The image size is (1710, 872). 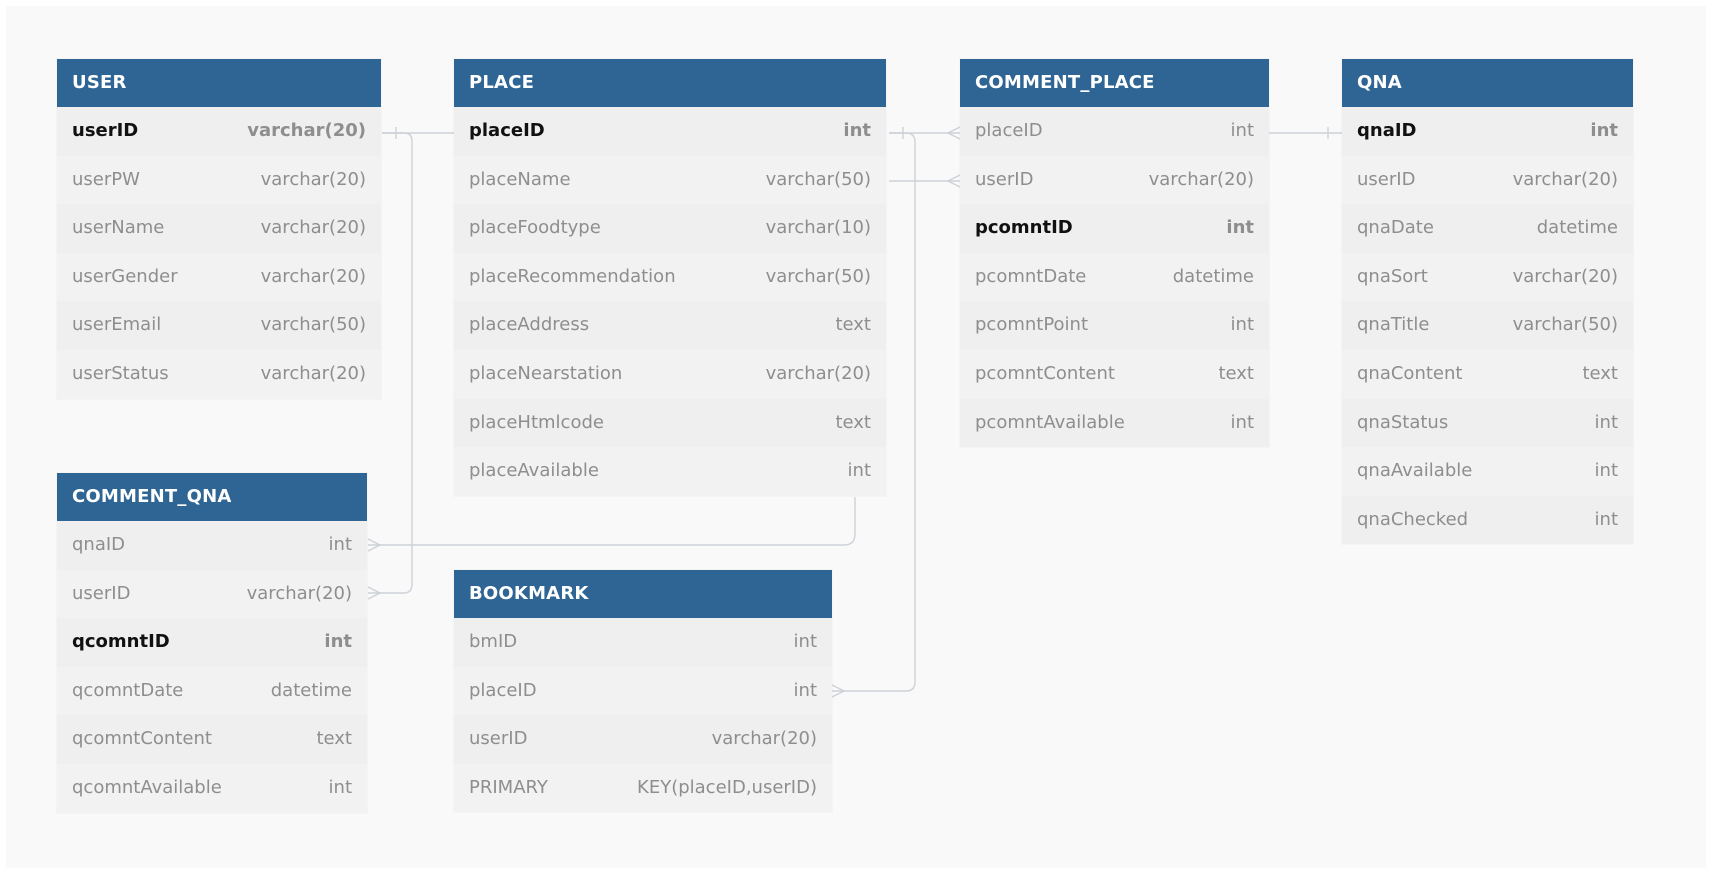 I want to click on column-type: varchar(10), so click(x=818, y=228).